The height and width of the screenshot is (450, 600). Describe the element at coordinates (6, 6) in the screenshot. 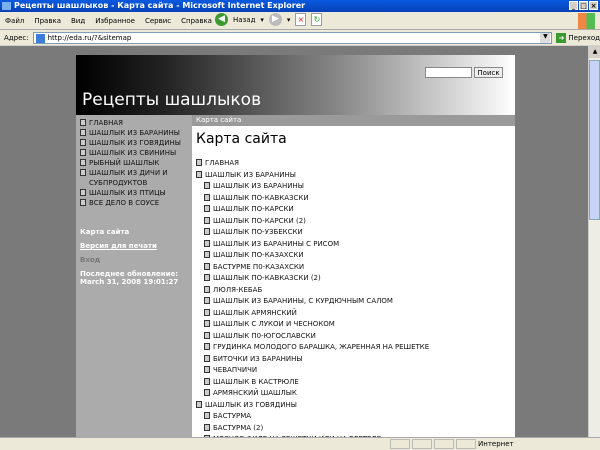

I see `ie-icon` at that location.